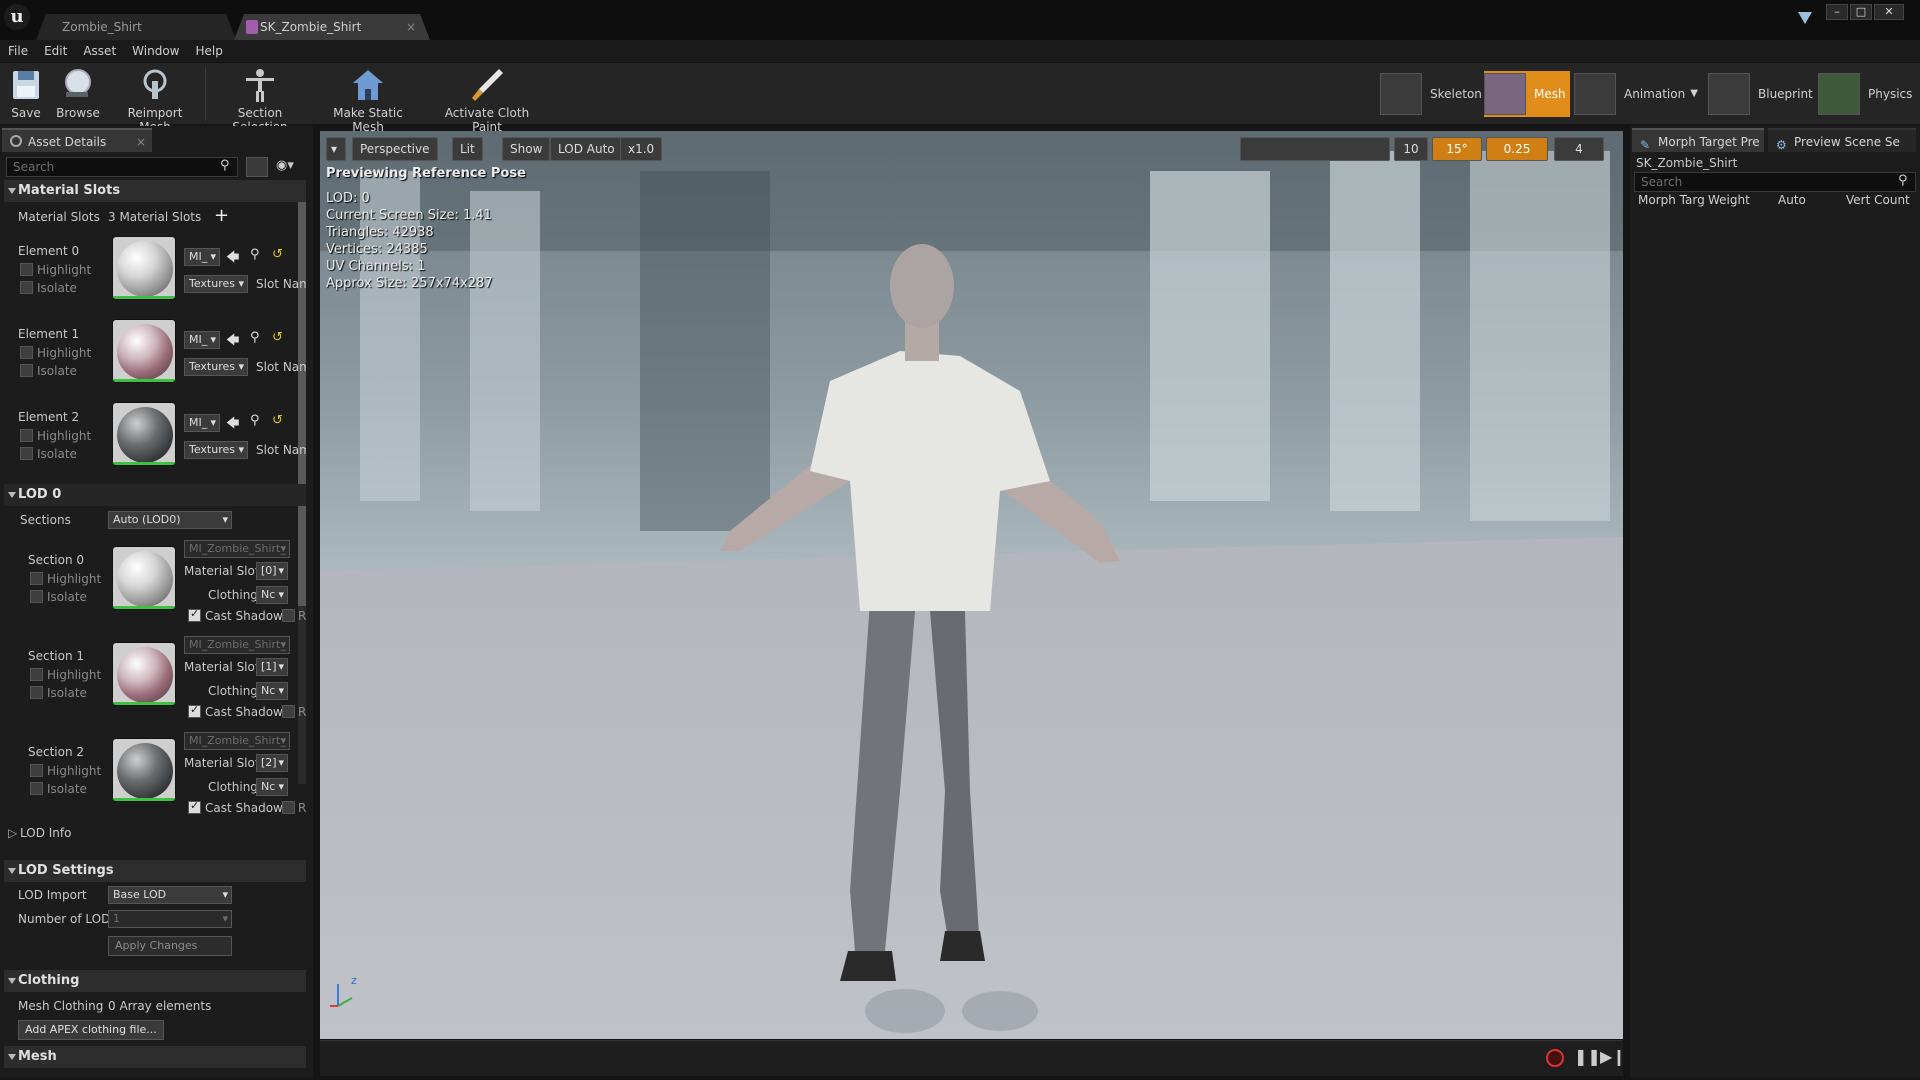 The image size is (1920, 1080). Describe the element at coordinates (272, 763) in the screenshot. I see `material-slot-dropdown: [2]` at that location.